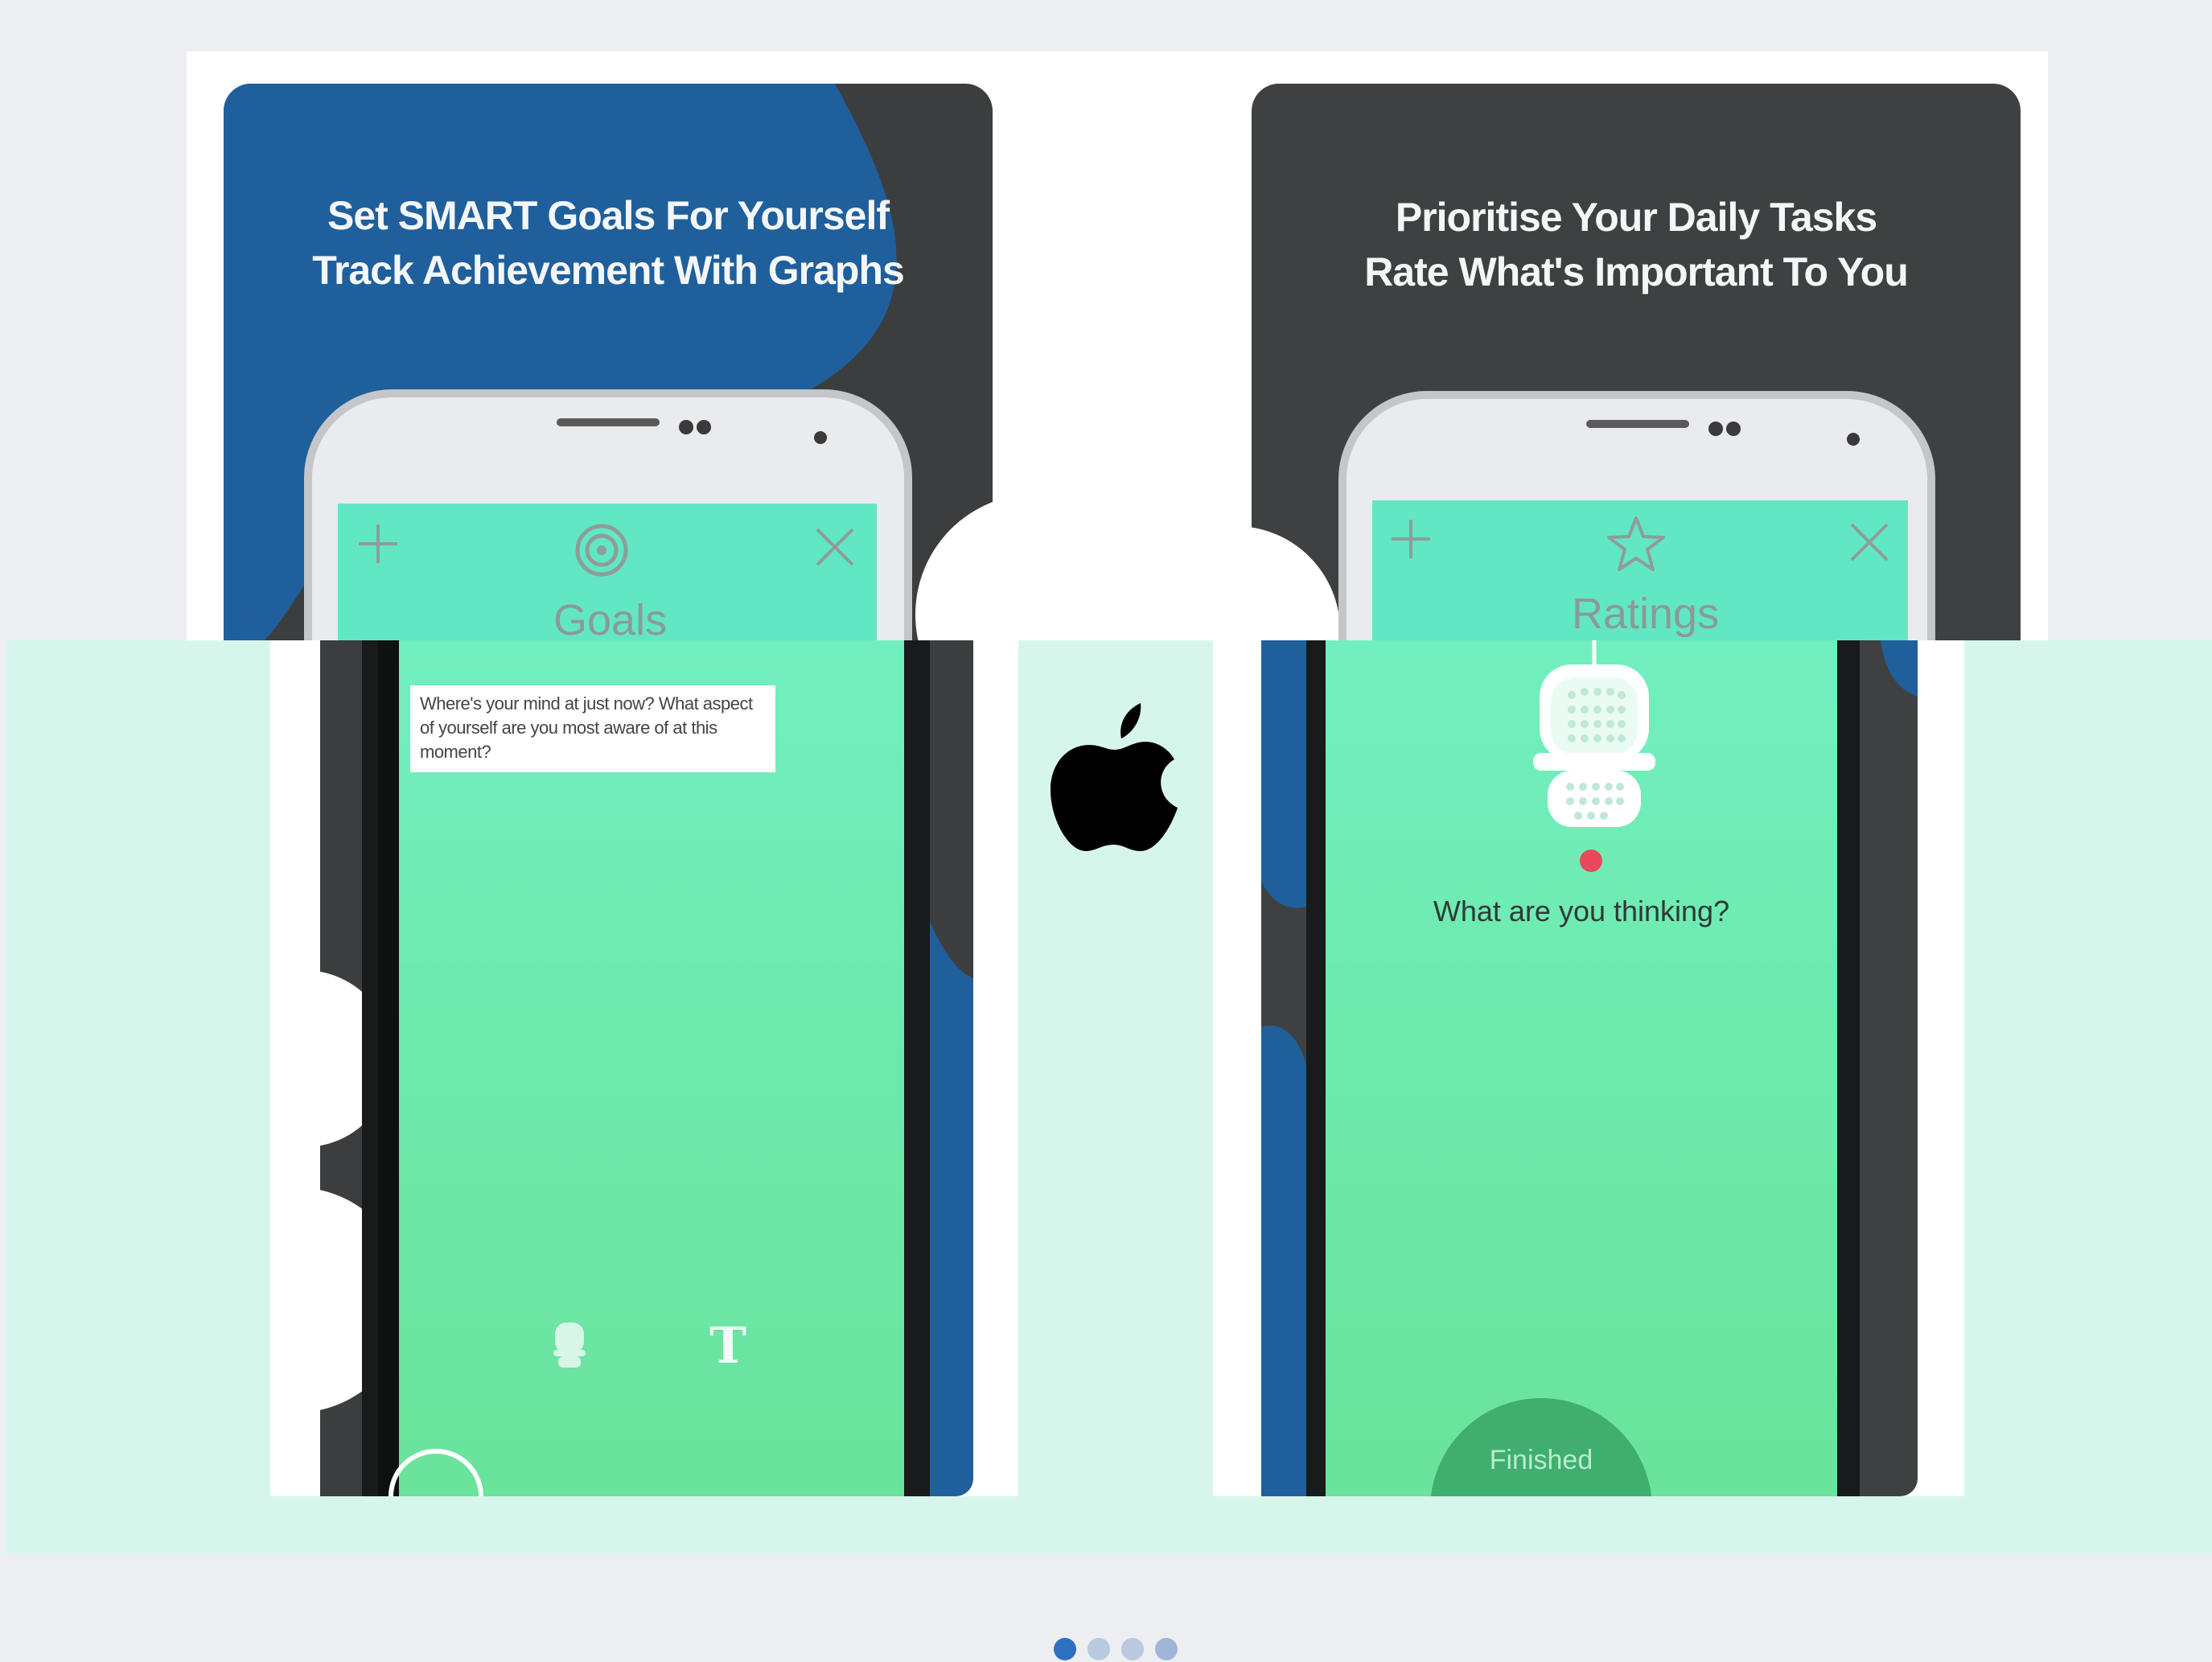  Describe the element at coordinates (601, 552) in the screenshot. I see `target-icon` at that location.